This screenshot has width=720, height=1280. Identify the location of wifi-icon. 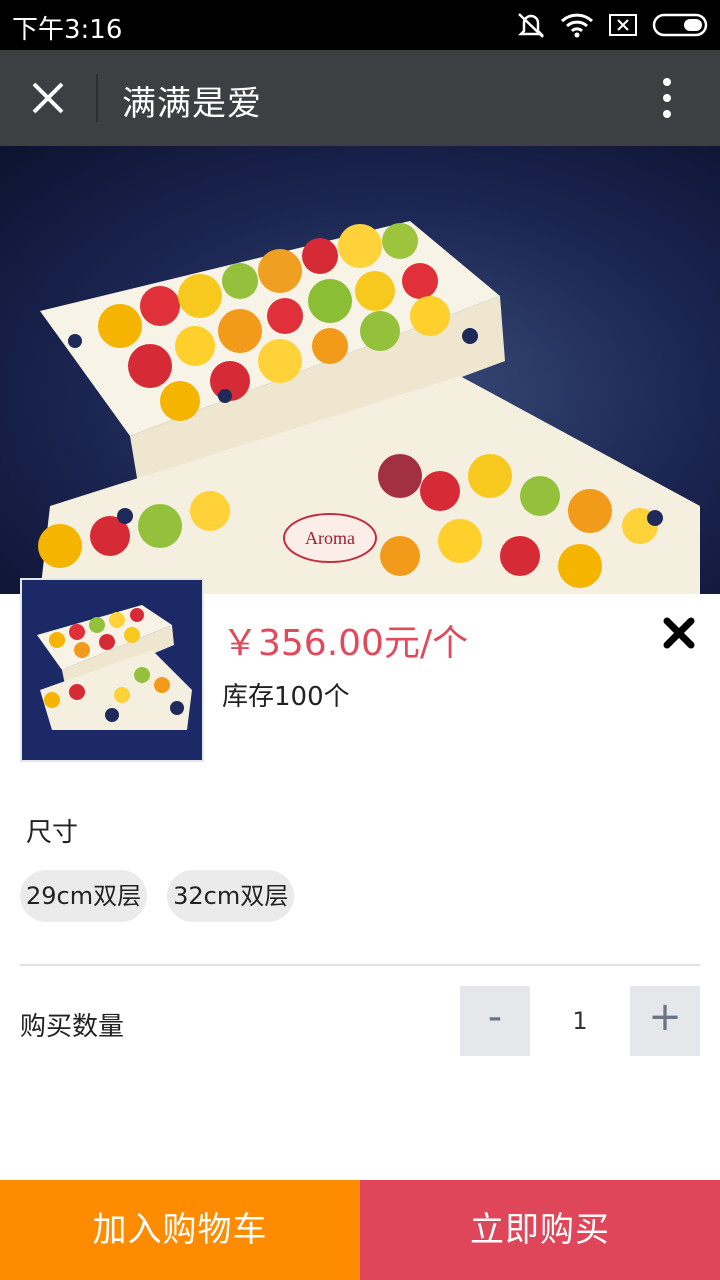
(577, 25).